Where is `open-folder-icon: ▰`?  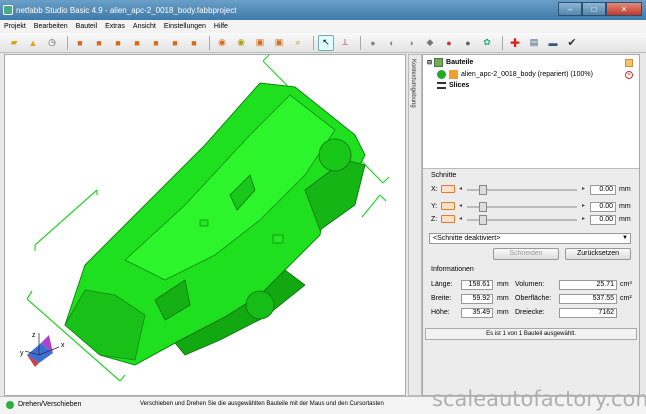
open-folder-icon: ▰ is located at coordinates (14, 43).